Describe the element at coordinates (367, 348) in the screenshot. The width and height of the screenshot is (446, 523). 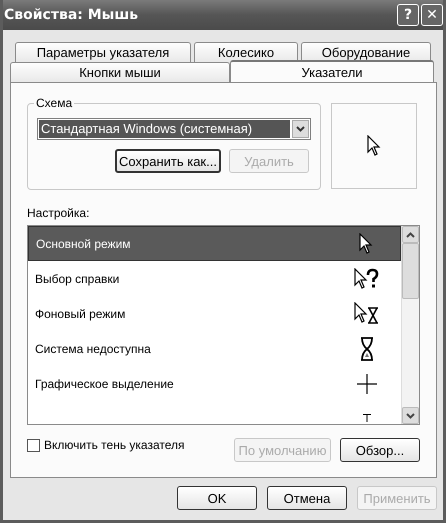
I see `hourglass-icon` at that location.